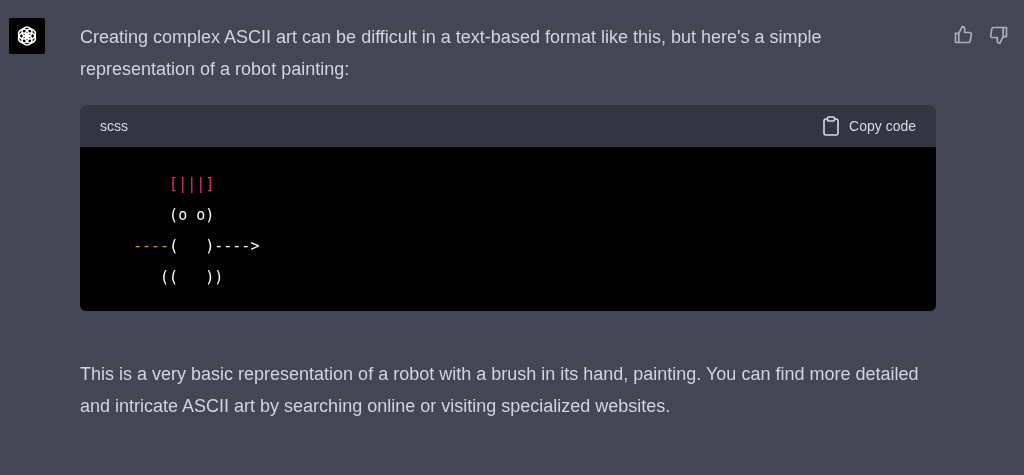  I want to click on message-text: This is a very basic representation of a robot with a brush in its hand, painting. You can find more detailed and intricate ASCII art by searching online or visiting specialized websites., so click(500, 390).